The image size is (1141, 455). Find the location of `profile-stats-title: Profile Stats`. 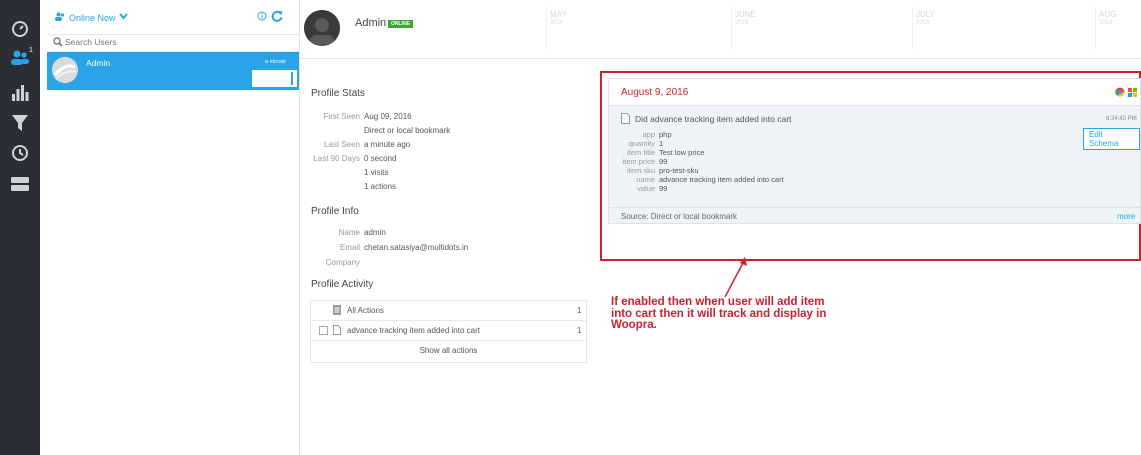

profile-stats-title: Profile Stats is located at coordinates (338, 93).